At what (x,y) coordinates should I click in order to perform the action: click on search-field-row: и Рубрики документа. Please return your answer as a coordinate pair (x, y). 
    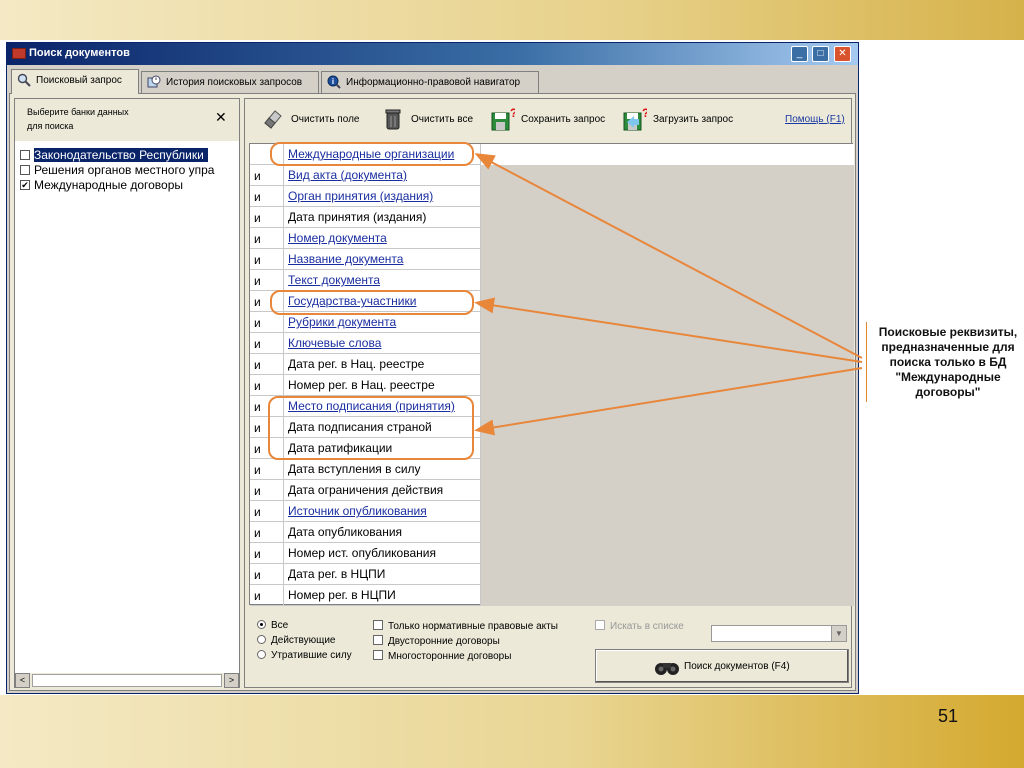
    Looking at the image, I should click on (552, 322).